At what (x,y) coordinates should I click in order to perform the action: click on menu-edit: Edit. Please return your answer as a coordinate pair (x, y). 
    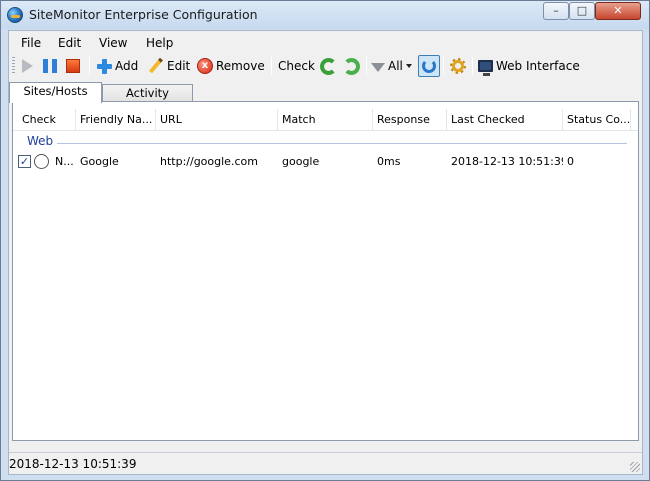
    Looking at the image, I should click on (69, 43).